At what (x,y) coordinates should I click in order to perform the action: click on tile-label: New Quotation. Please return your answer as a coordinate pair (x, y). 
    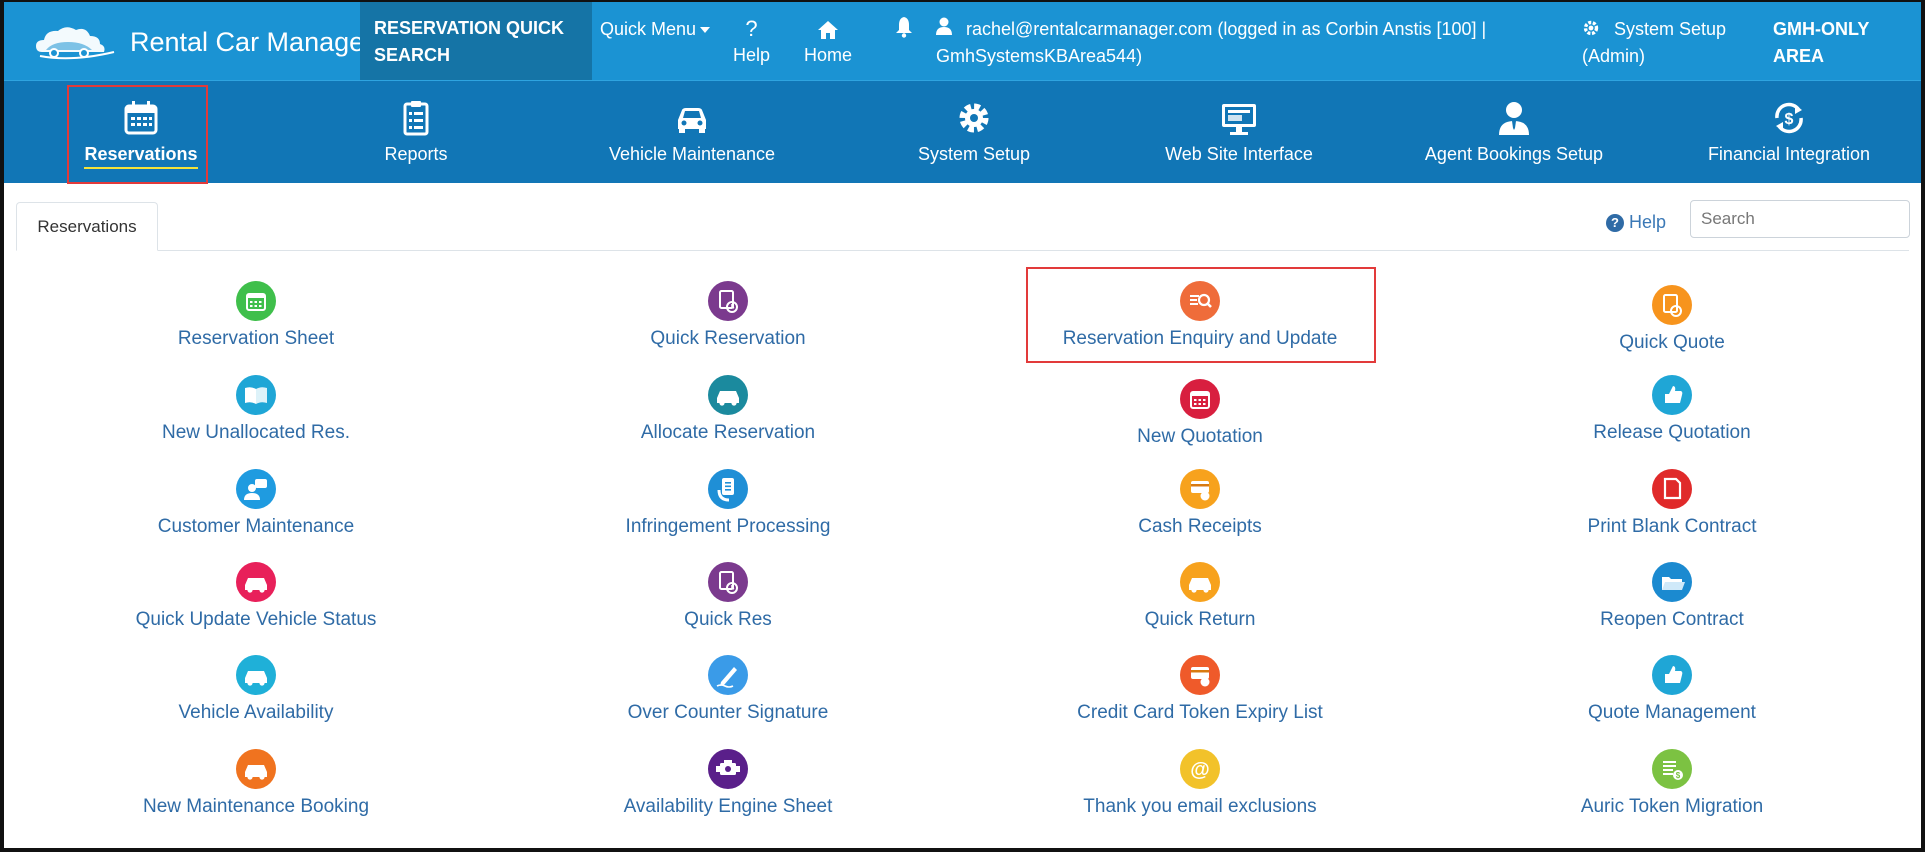
    Looking at the image, I should click on (1200, 436).